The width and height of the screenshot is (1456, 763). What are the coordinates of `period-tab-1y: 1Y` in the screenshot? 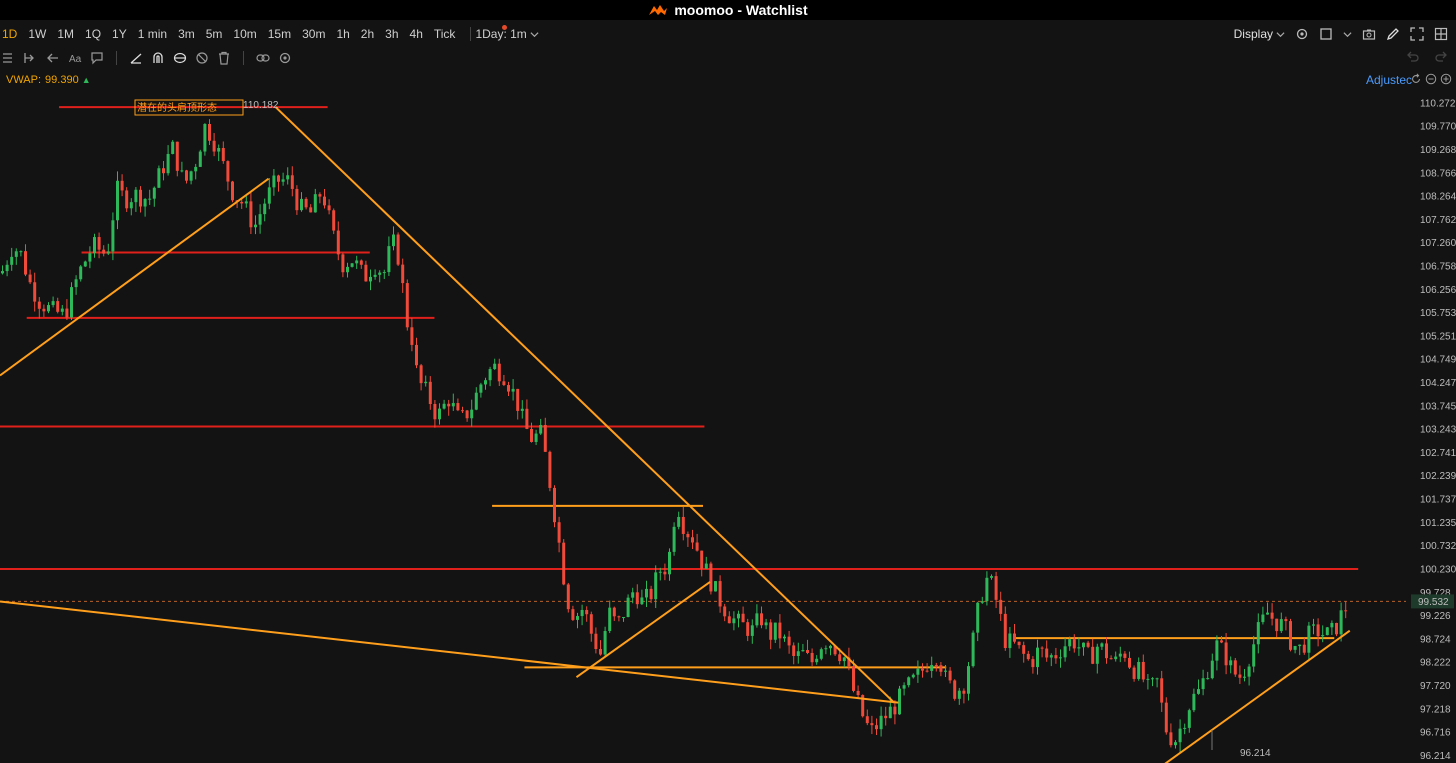 It's located at (122, 34).